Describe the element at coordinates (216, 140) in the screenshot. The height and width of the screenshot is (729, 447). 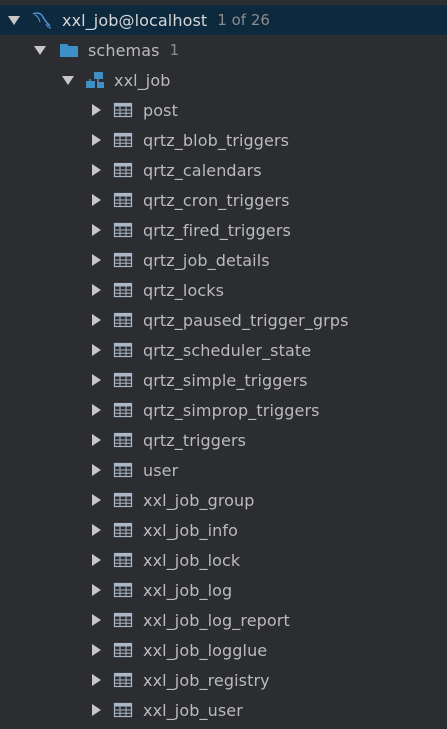
I see `table-name: qrtz_blob_triggers` at that location.